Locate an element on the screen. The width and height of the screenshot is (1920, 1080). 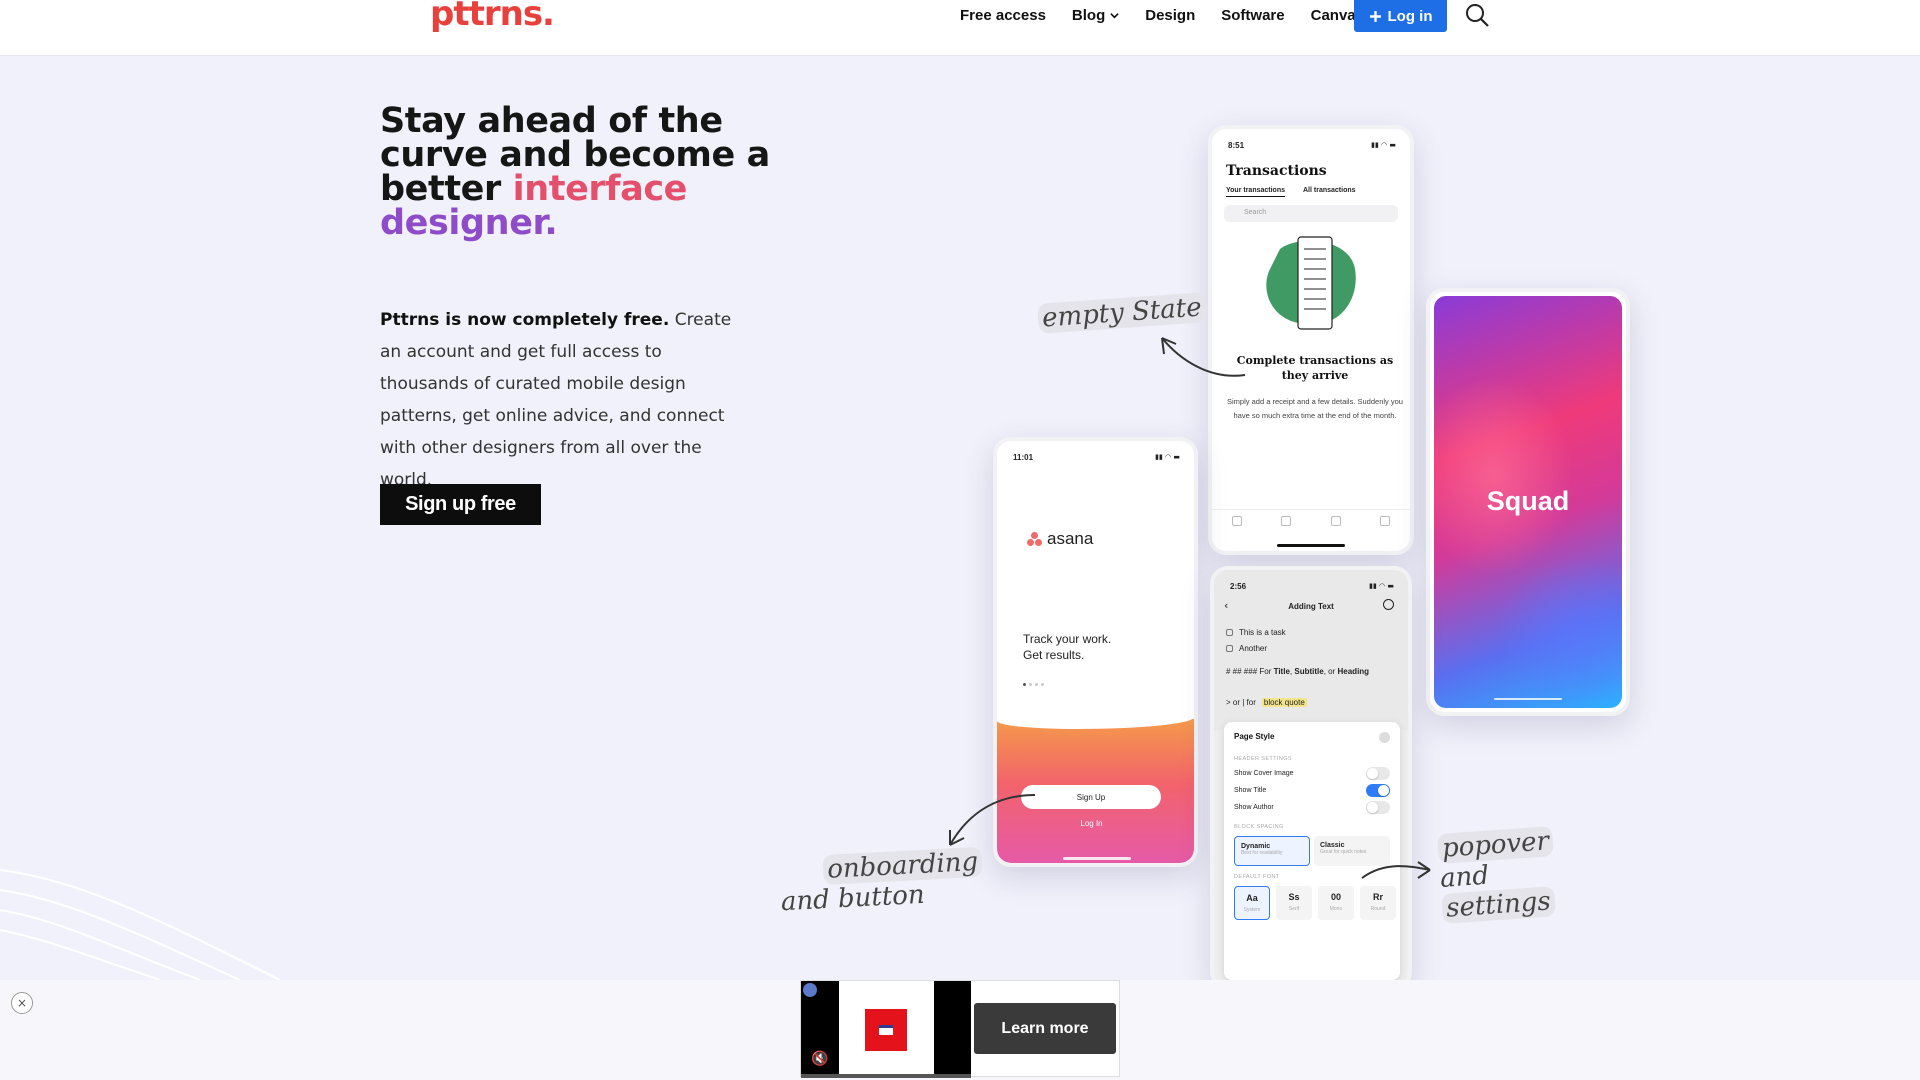
phone-squad: Squad is located at coordinates (1528, 502).